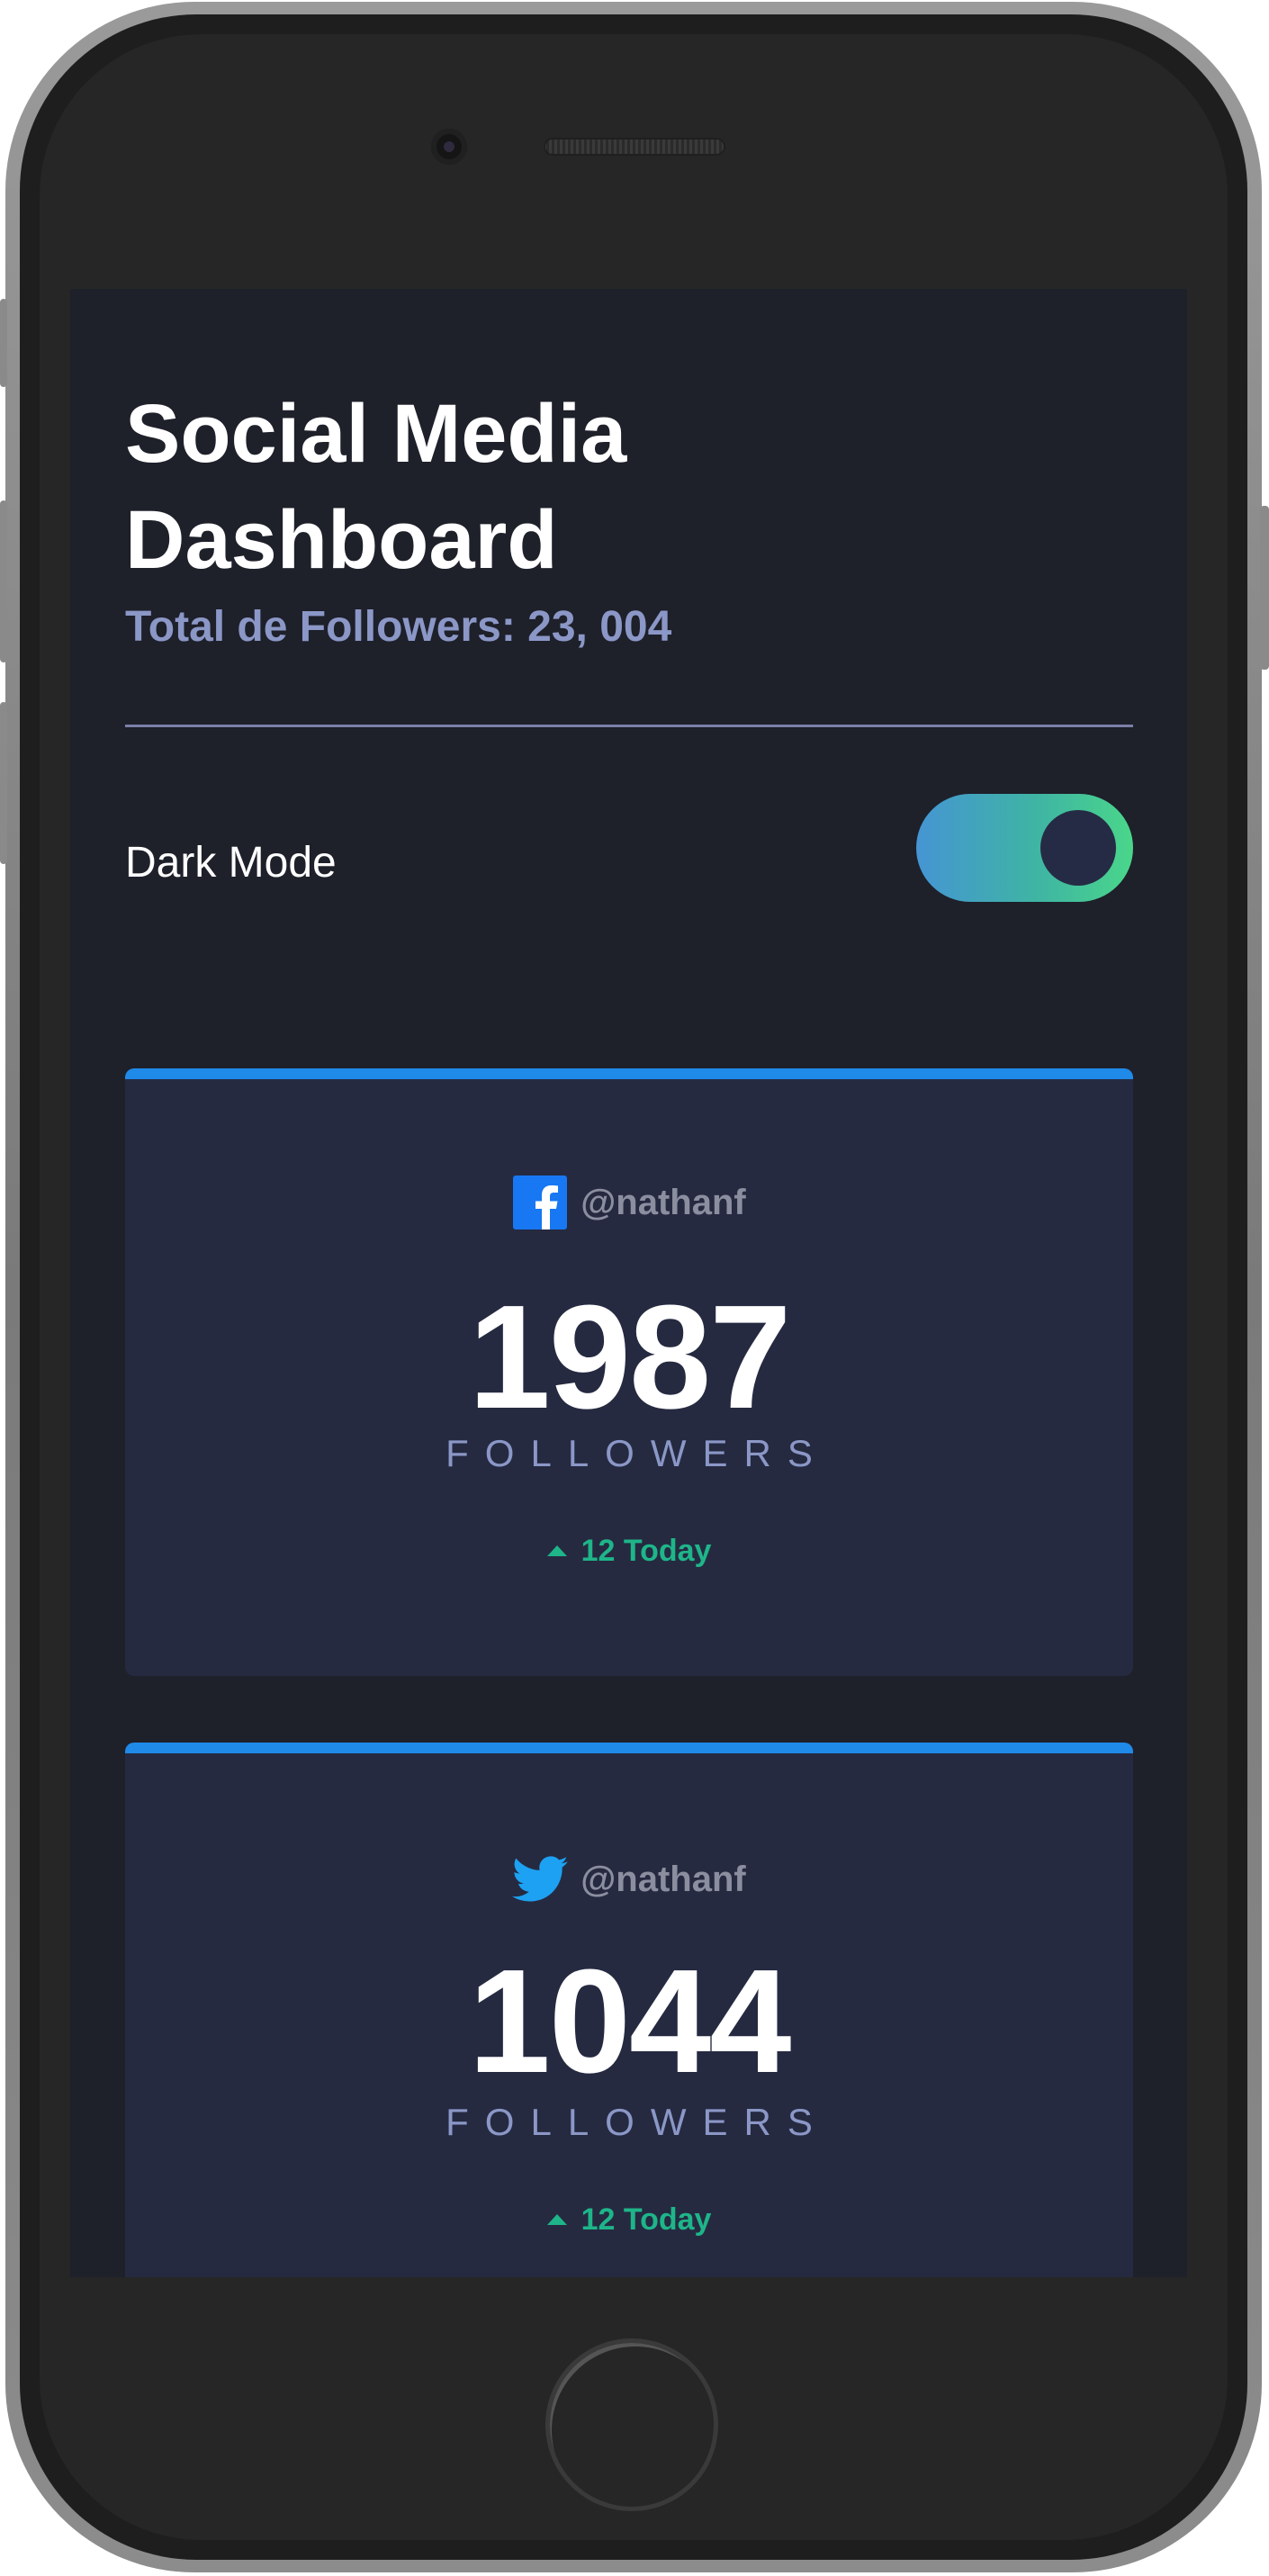 The height and width of the screenshot is (2576, 1269). Describe the element at coordinates (4, 783) in the screenshot. I see `phone-volume-down-button` at that location.